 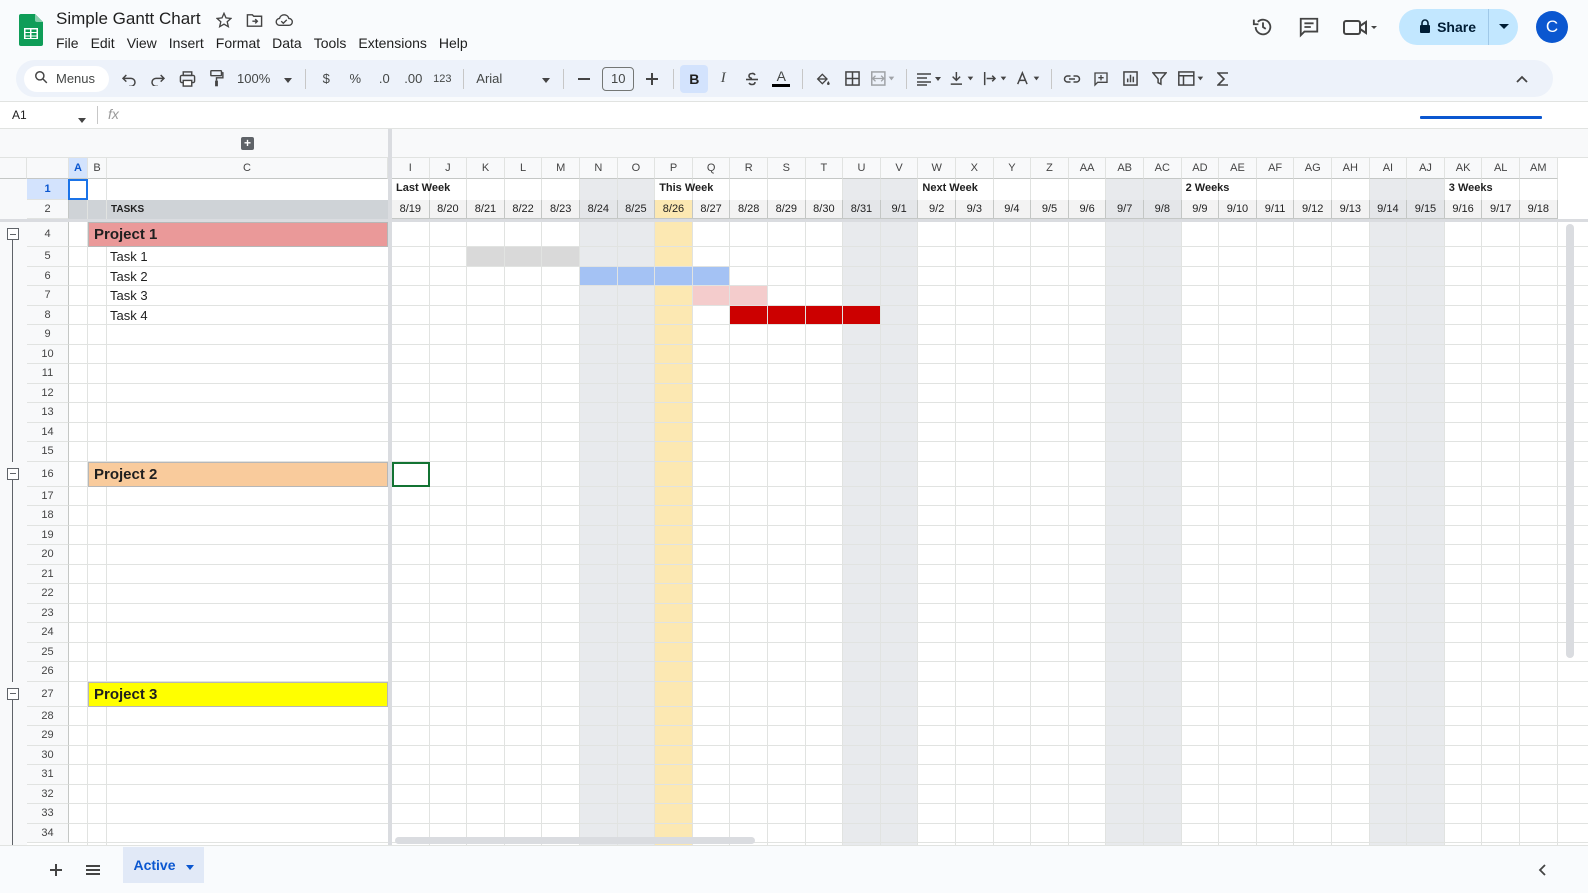 I want to click on task-name-cell: Task 2, so click(x=129, y=277).